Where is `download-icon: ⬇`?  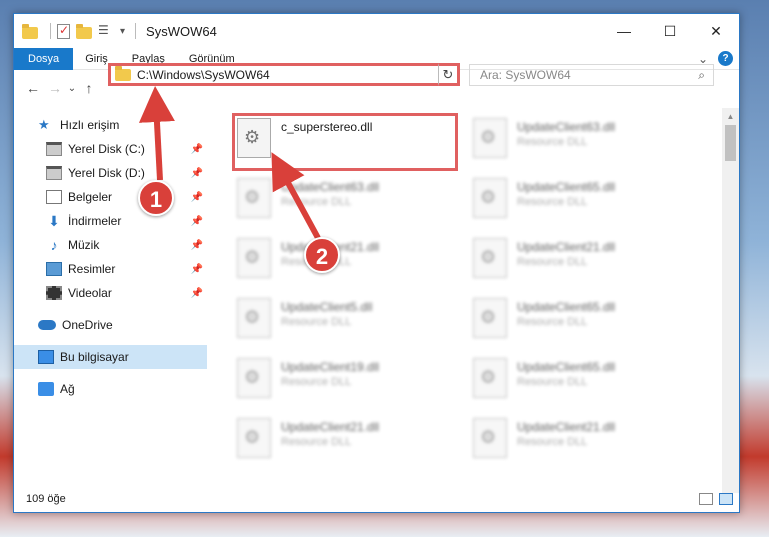 download-icon: ⬇ is located at coordinates (54, 220).